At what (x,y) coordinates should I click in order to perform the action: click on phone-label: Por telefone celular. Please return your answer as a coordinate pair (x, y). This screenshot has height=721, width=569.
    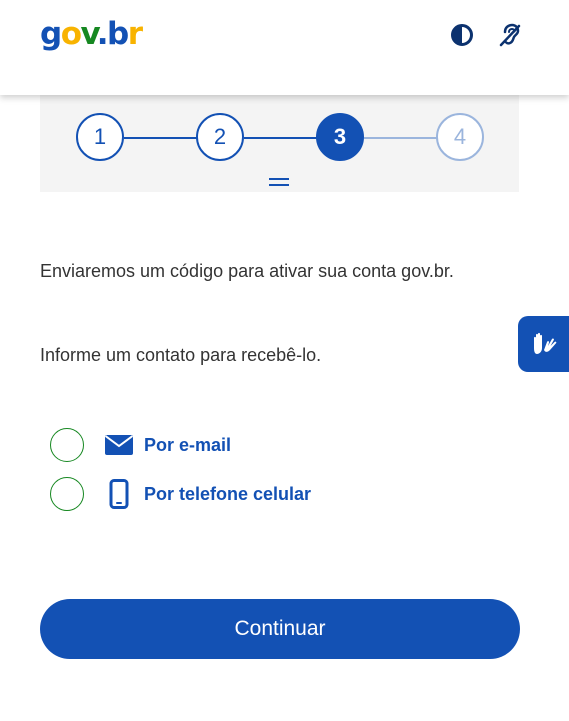
    Looking at the image, I should click on (227, 494).